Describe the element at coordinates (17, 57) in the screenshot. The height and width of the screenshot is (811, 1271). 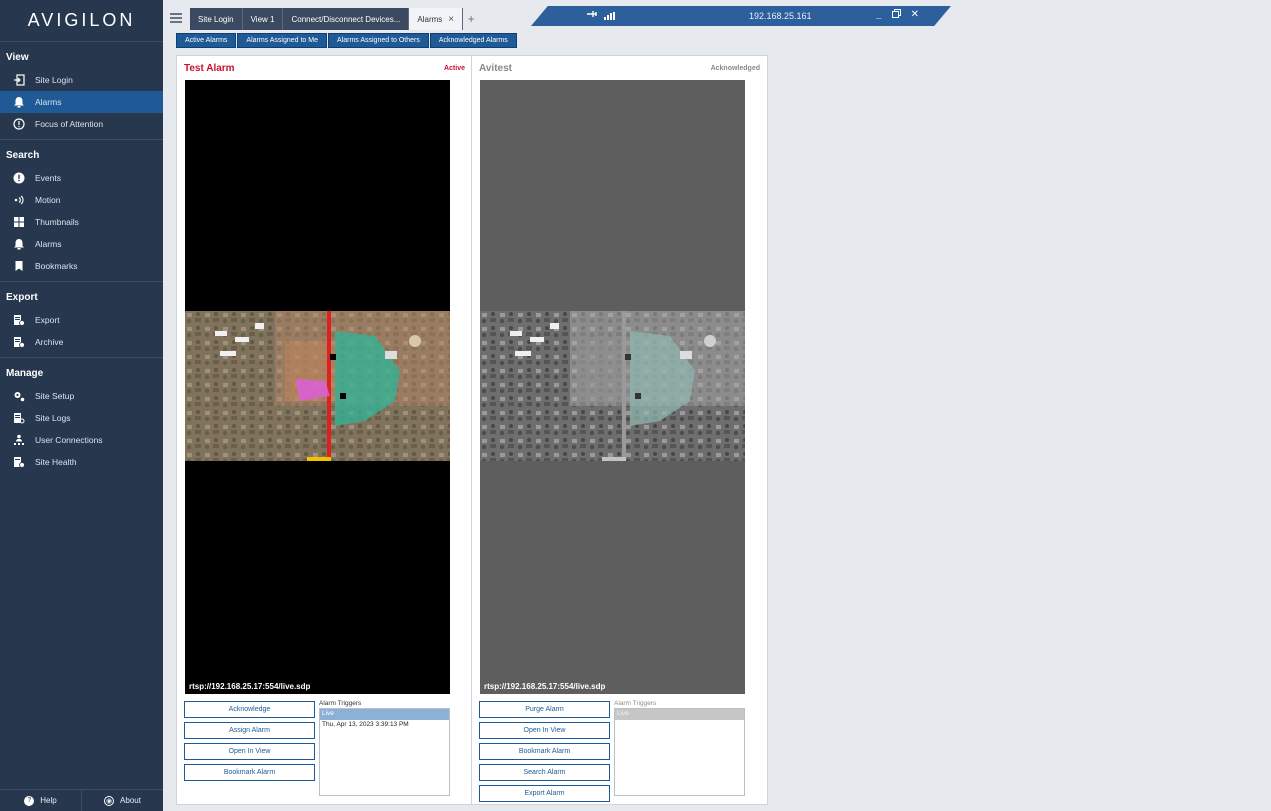
I see `section-view-title: View` at that location.